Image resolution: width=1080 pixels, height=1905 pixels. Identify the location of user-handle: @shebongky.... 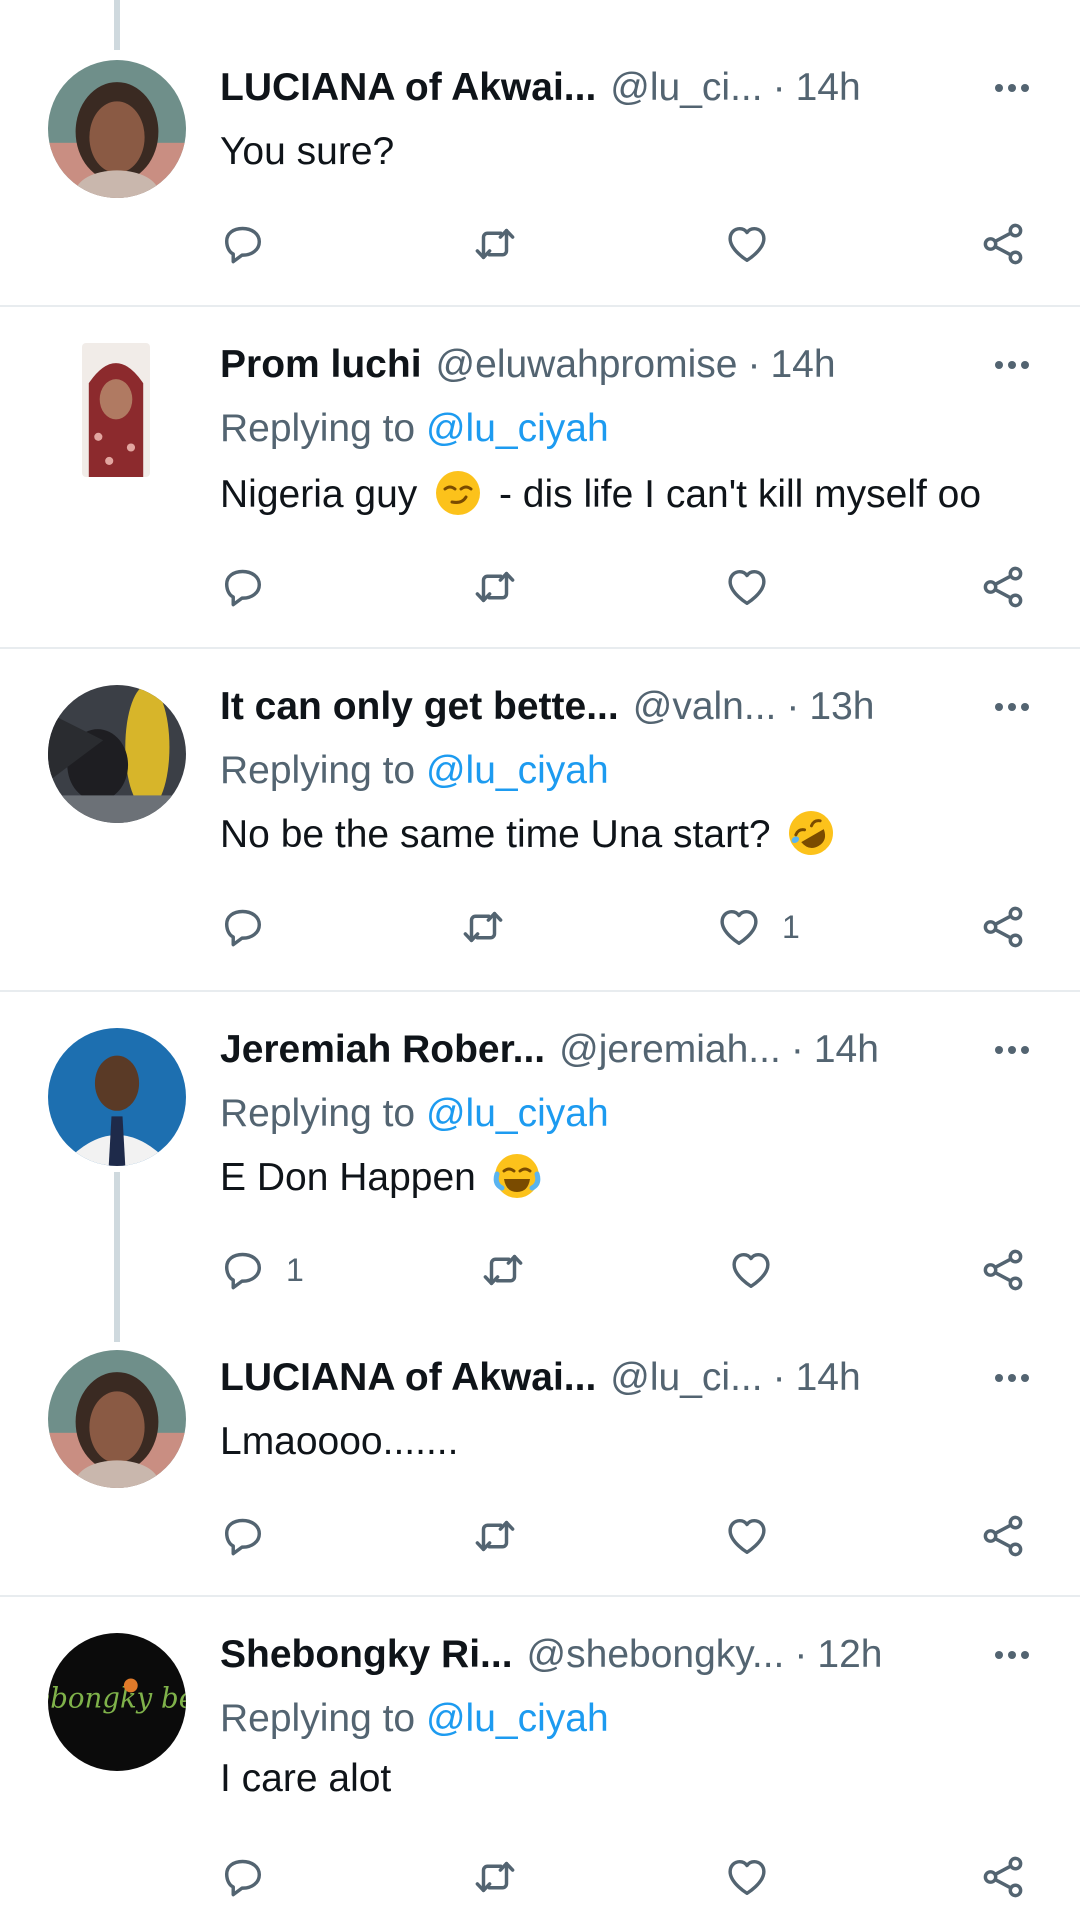
(656, 1655).